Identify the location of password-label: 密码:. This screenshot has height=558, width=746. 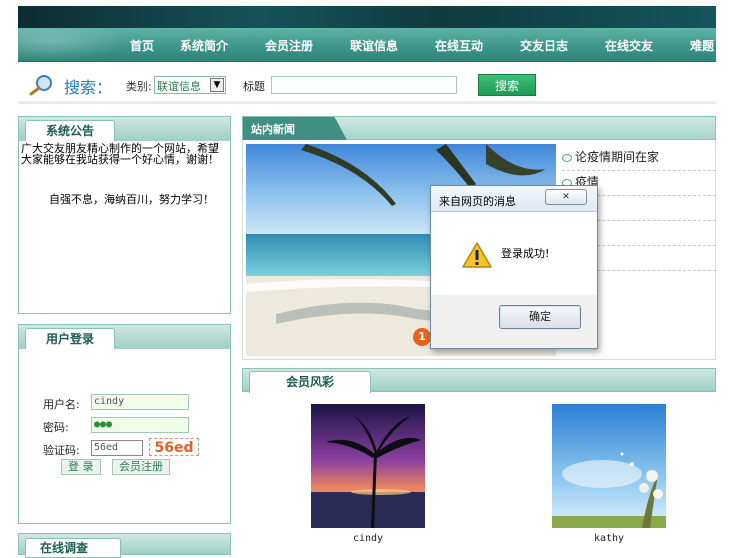
(56, 427).